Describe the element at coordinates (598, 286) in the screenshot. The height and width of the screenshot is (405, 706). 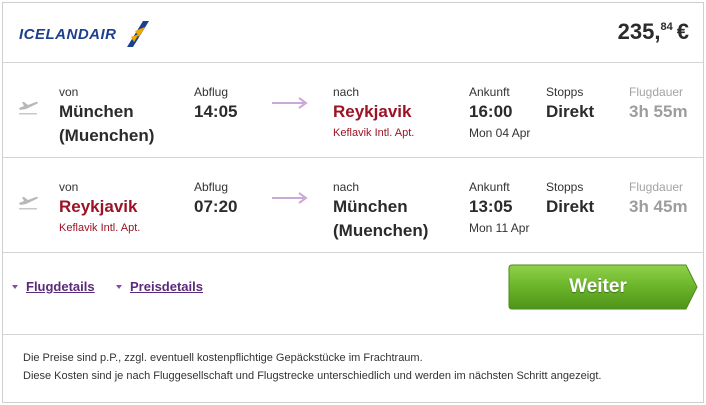
I see `continue-button-label: Weiter` at that location.